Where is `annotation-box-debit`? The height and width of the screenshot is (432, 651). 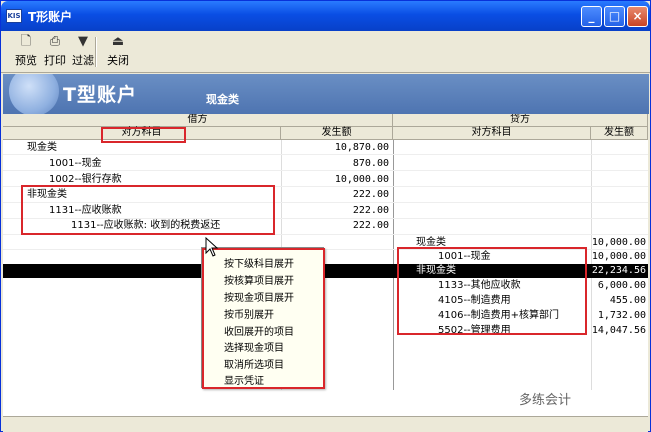
annotation-box-debit is located at coordinates (148, 210).